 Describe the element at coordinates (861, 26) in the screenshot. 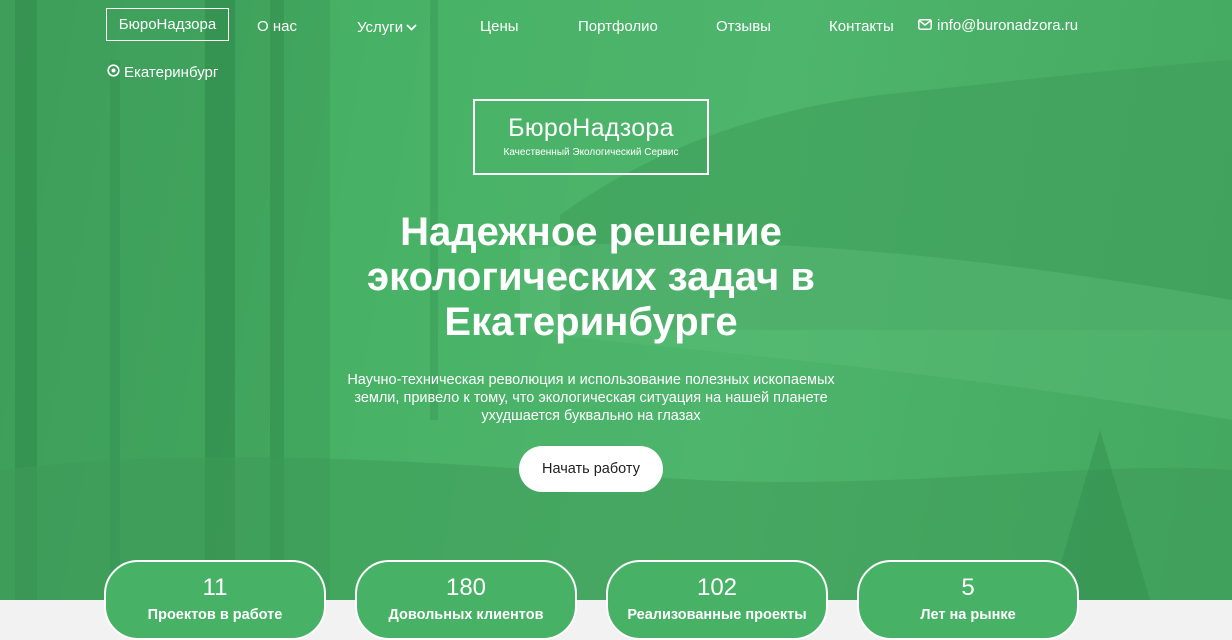

I see `nav-link-contacts: Контакты` at that location.